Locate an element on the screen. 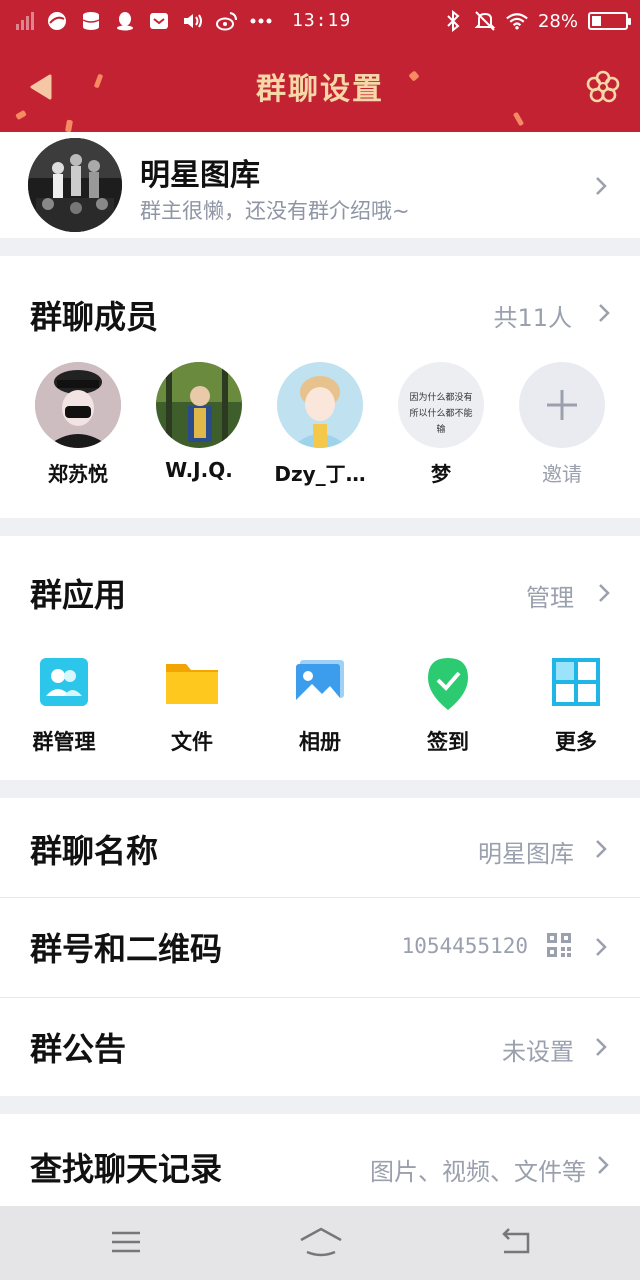  browser-icon is located at coordinates (57, 21).